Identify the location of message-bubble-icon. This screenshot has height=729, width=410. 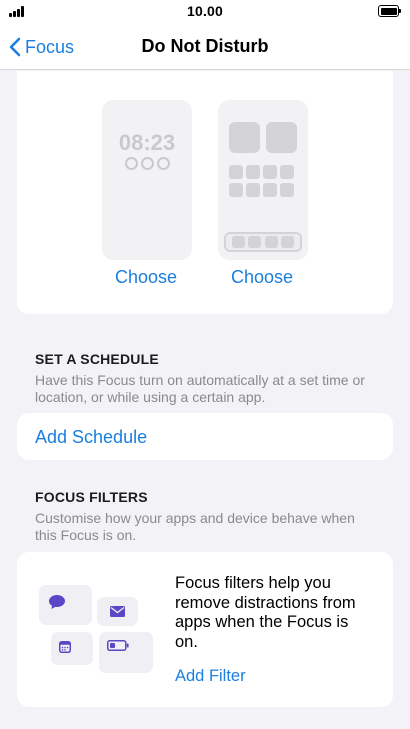
(57, 602).